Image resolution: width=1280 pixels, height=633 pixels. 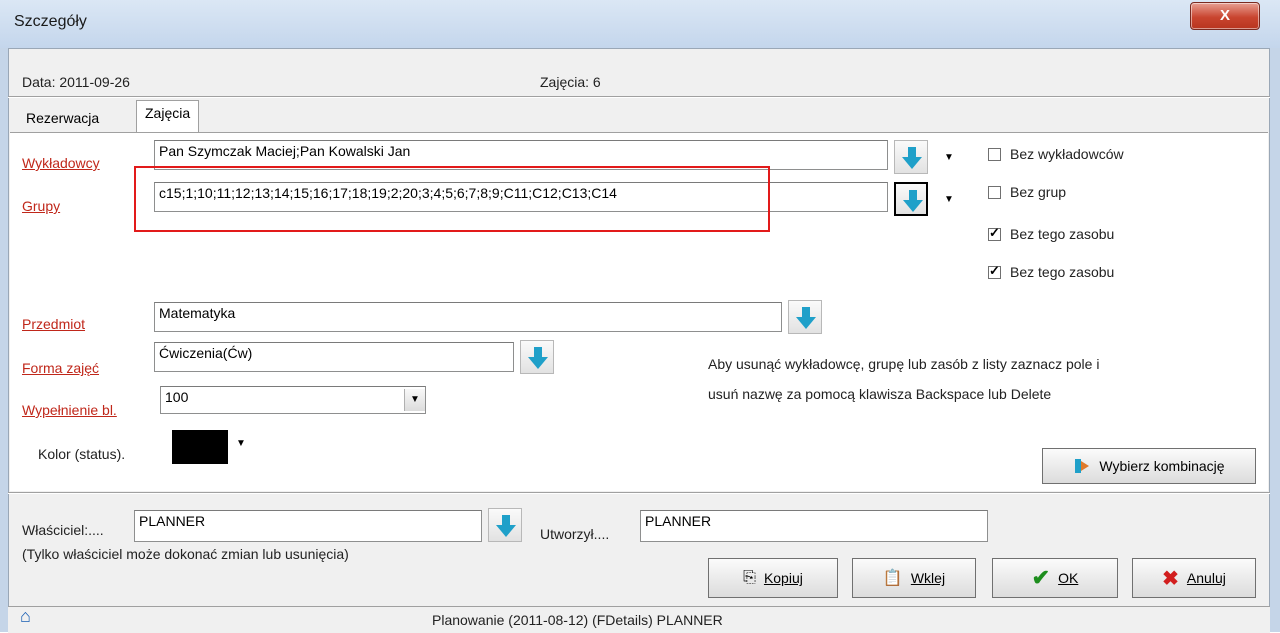 What do you see at coordinates (334, 357) in the screenshot?
I see `form-input: Ćwiczenia(Ćw)` at bounding box center [334, 357].